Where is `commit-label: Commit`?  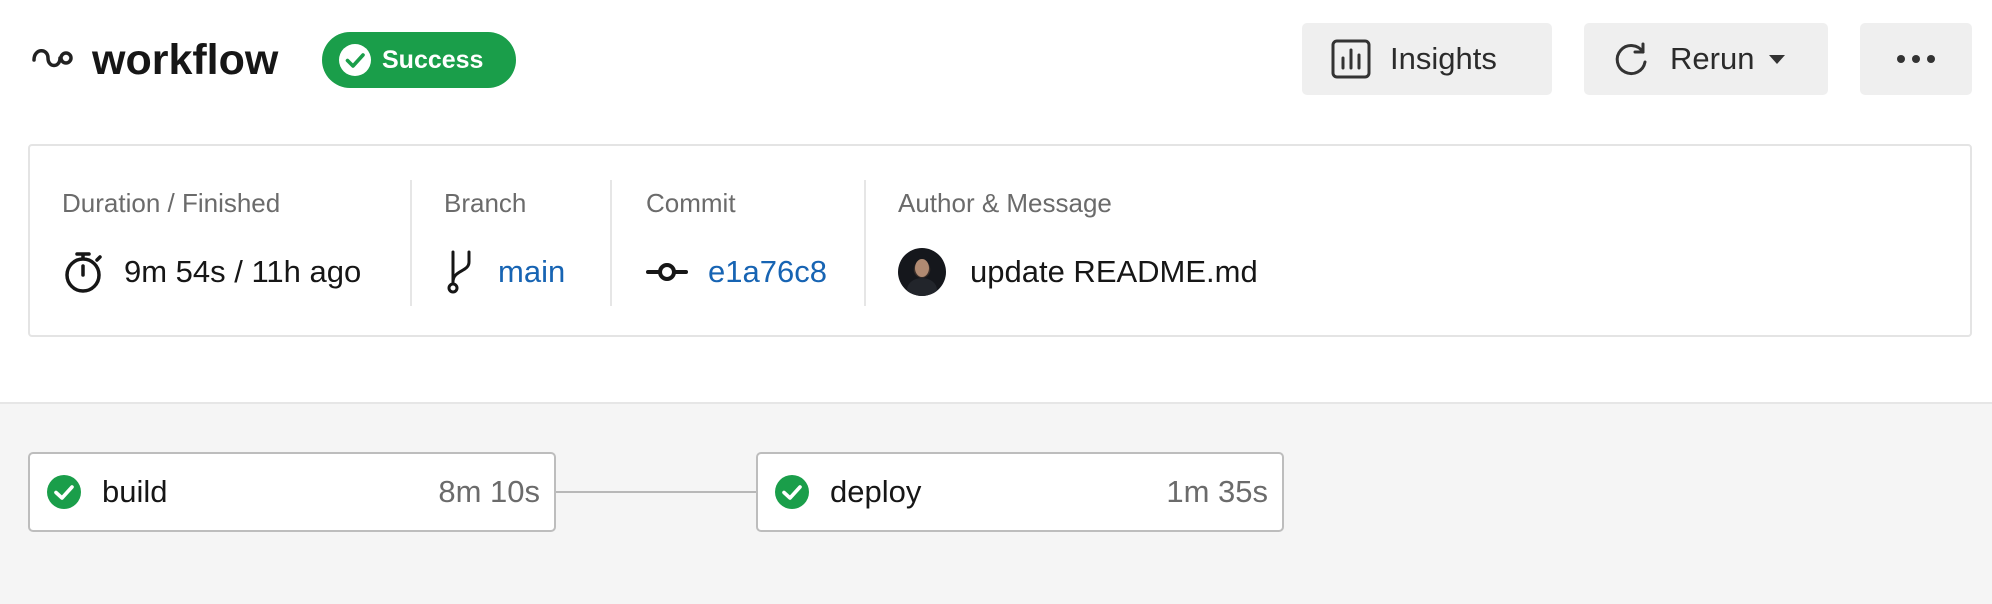
commit-label: Commit is located at coordinates (691, 203).